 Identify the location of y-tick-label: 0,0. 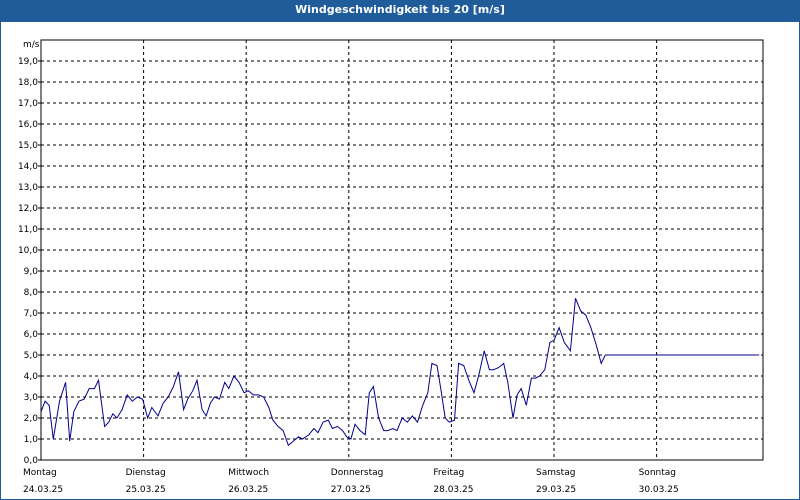
(31, 461).